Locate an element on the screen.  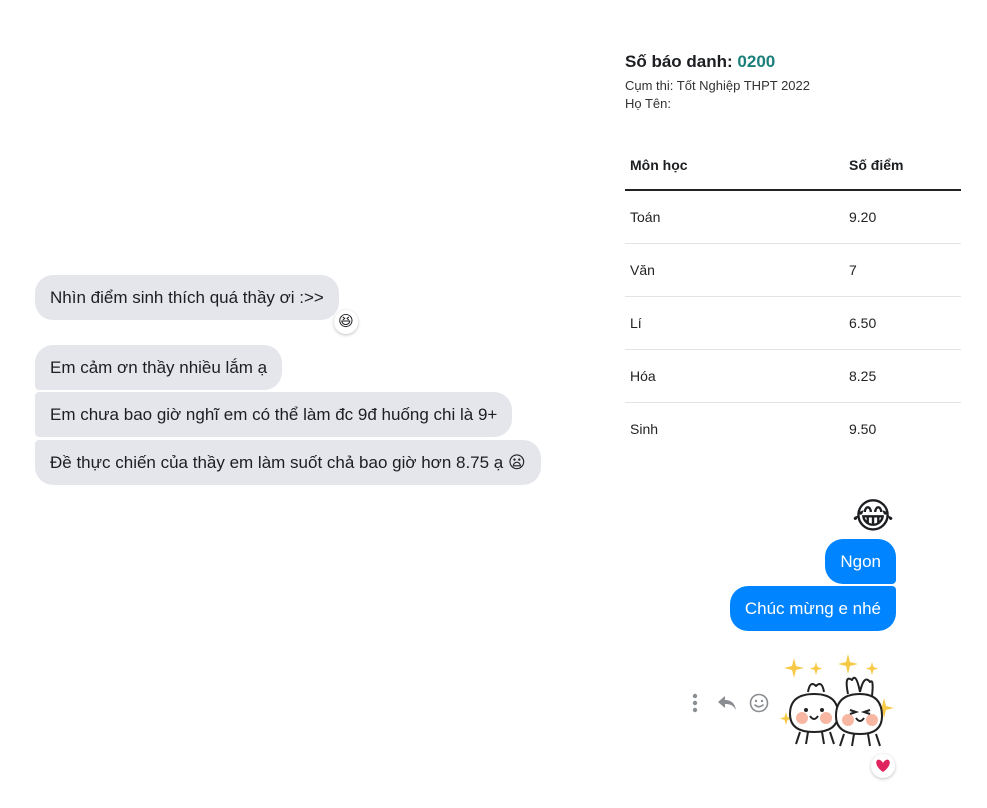
table-row: Lí 6.50 is located at coordinates (793, 323).